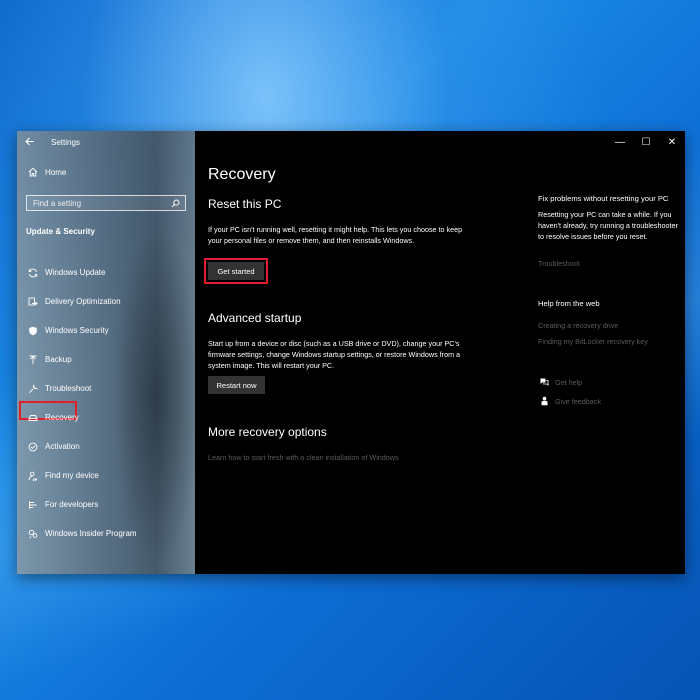 This screenshot has height=700, width=700. I want to click on back-arrow-icon, so click(33, 142).